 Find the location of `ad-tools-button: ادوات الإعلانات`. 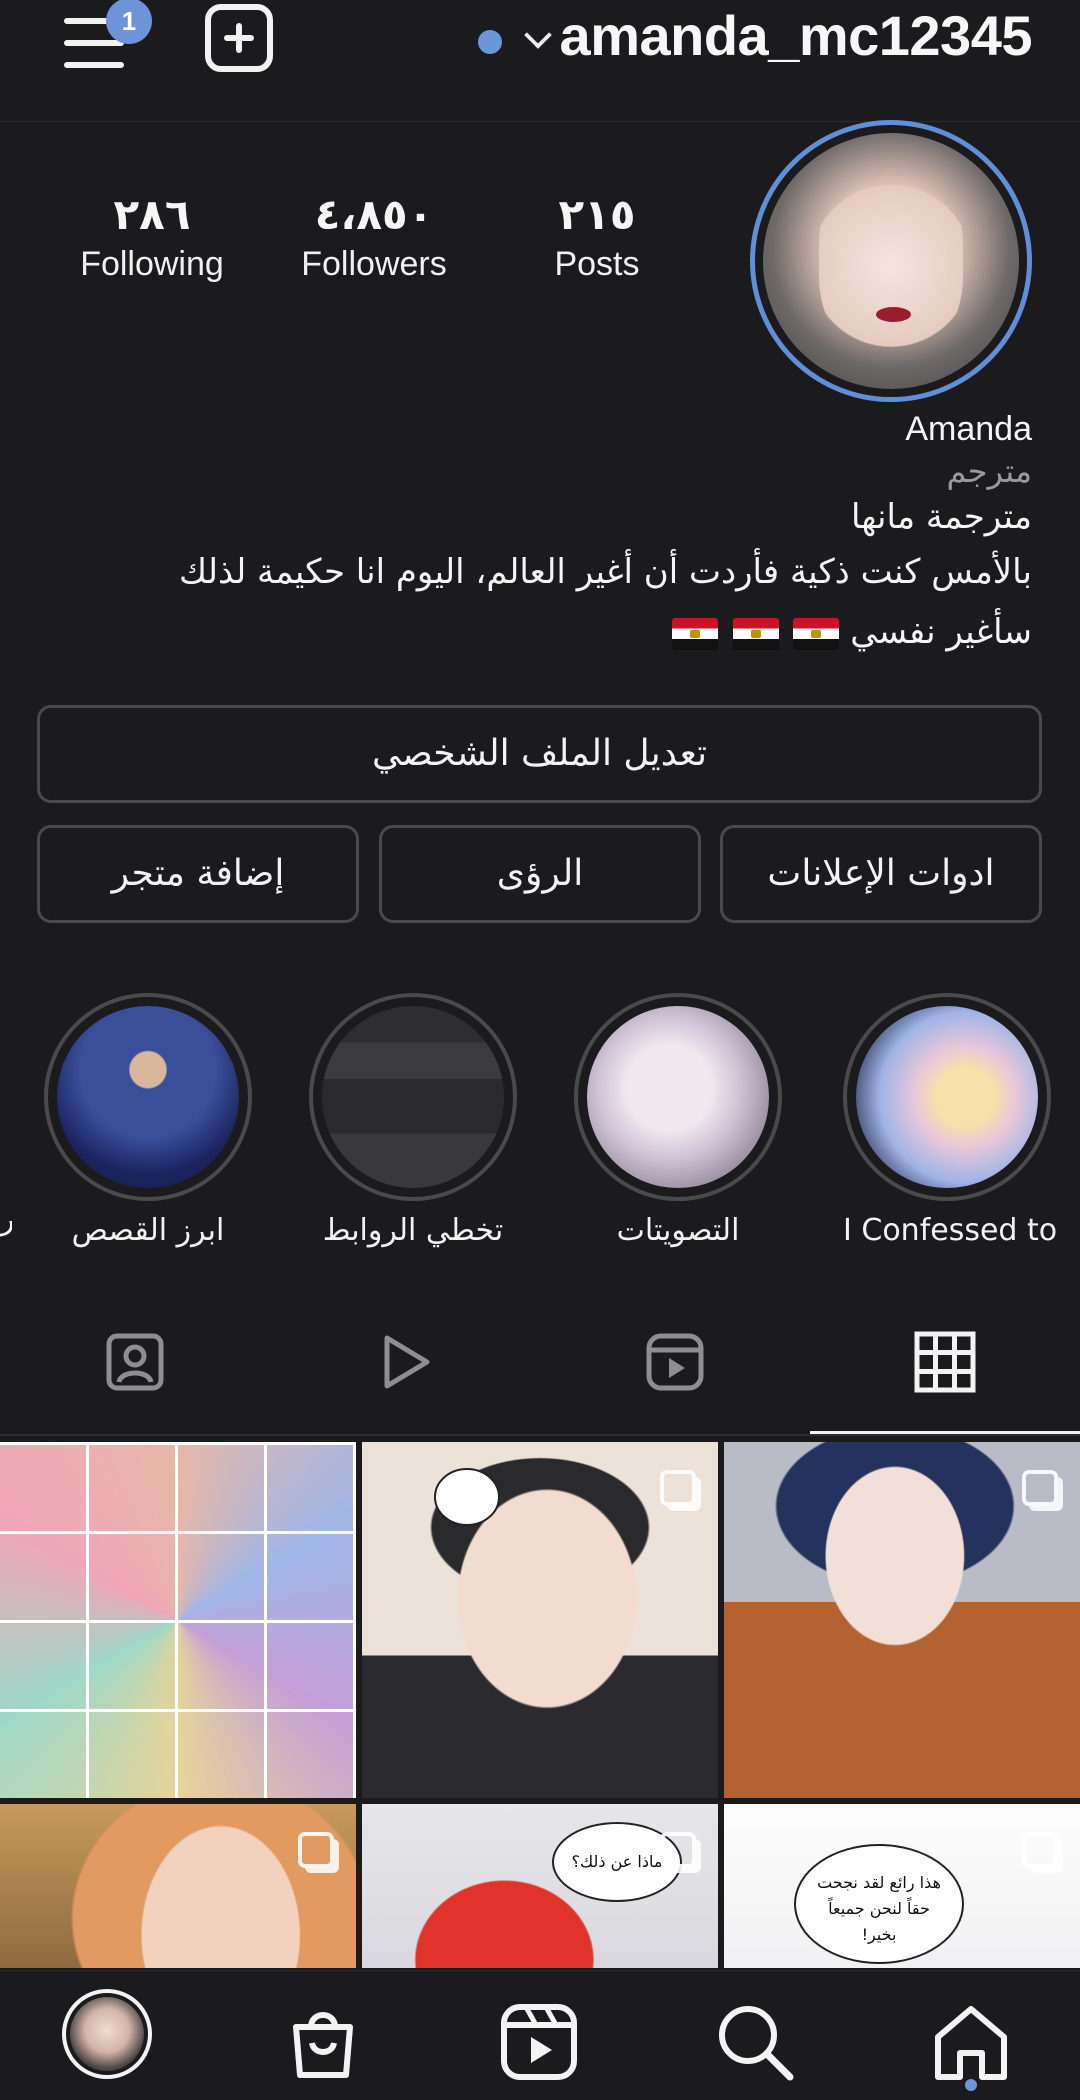

ad-tools-button: ادوات الإعلانات is located at coordinates (881, 874).